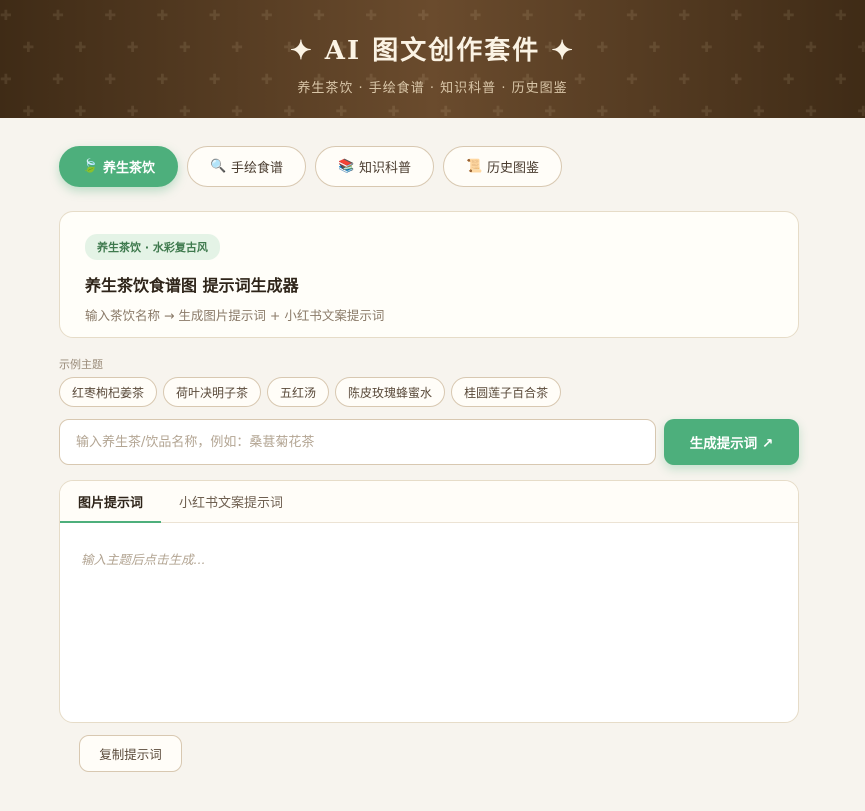 This screenshot has width=865, height=811. I want to click on topic-input, so click(357, 442).